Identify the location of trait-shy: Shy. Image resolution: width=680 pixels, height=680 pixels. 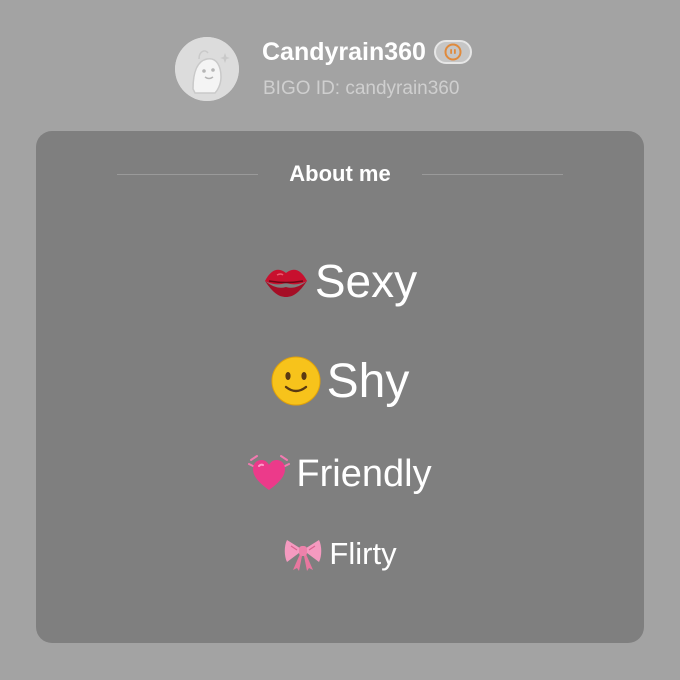
(340, 381).